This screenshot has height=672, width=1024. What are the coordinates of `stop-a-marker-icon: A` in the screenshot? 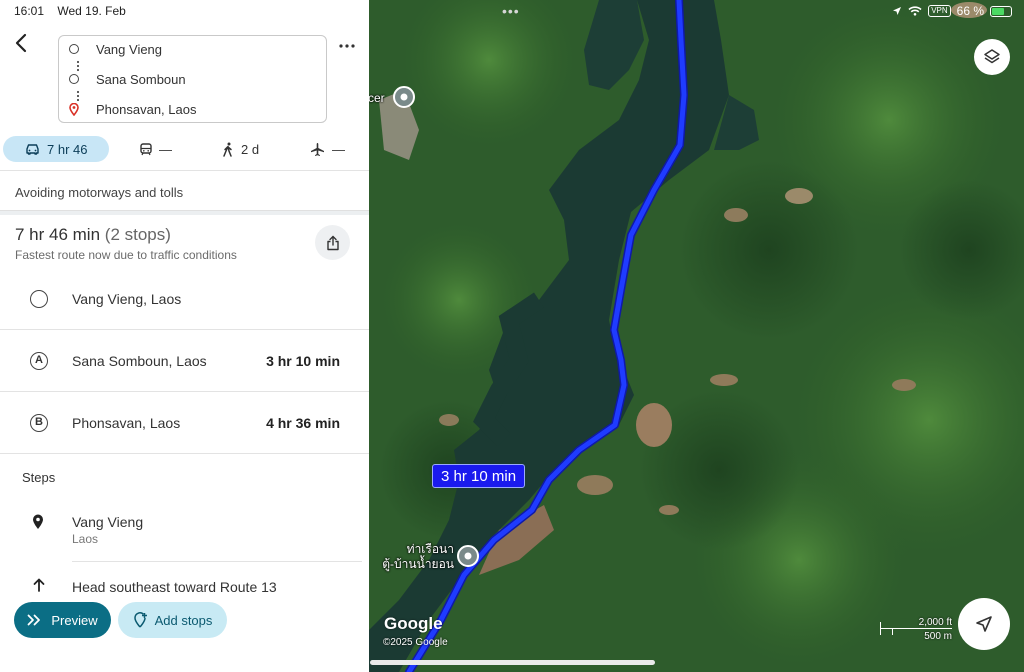 It's located at (39, 360).